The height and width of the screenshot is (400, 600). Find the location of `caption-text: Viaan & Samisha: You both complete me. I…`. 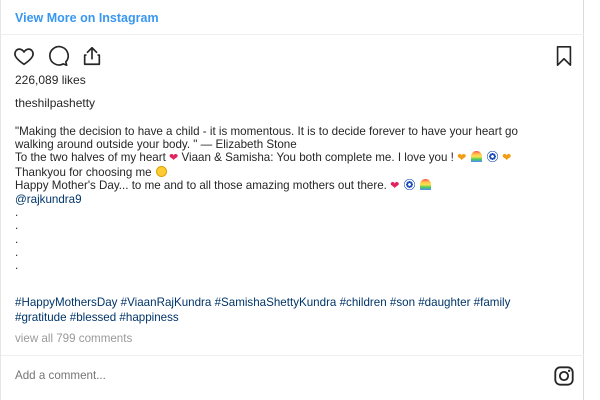

caption-text: Viaan & Samisha: You both complete me. I… is located at coordinates (317, 158).